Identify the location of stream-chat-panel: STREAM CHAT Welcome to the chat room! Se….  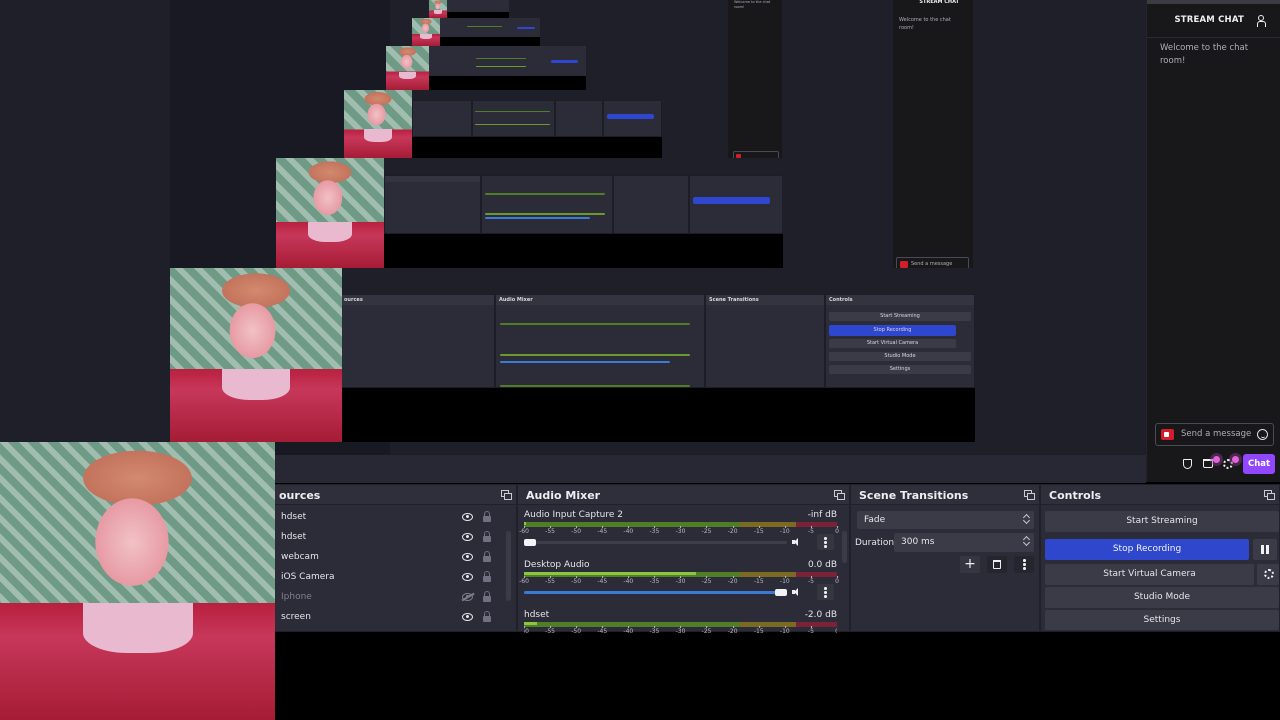
(1213, 241).